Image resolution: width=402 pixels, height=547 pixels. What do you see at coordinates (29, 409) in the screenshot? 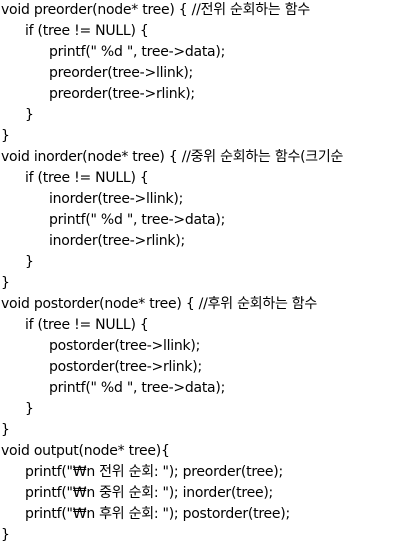
I see `code-line-postorder-if-close: }` at bounding box center [29, 409].